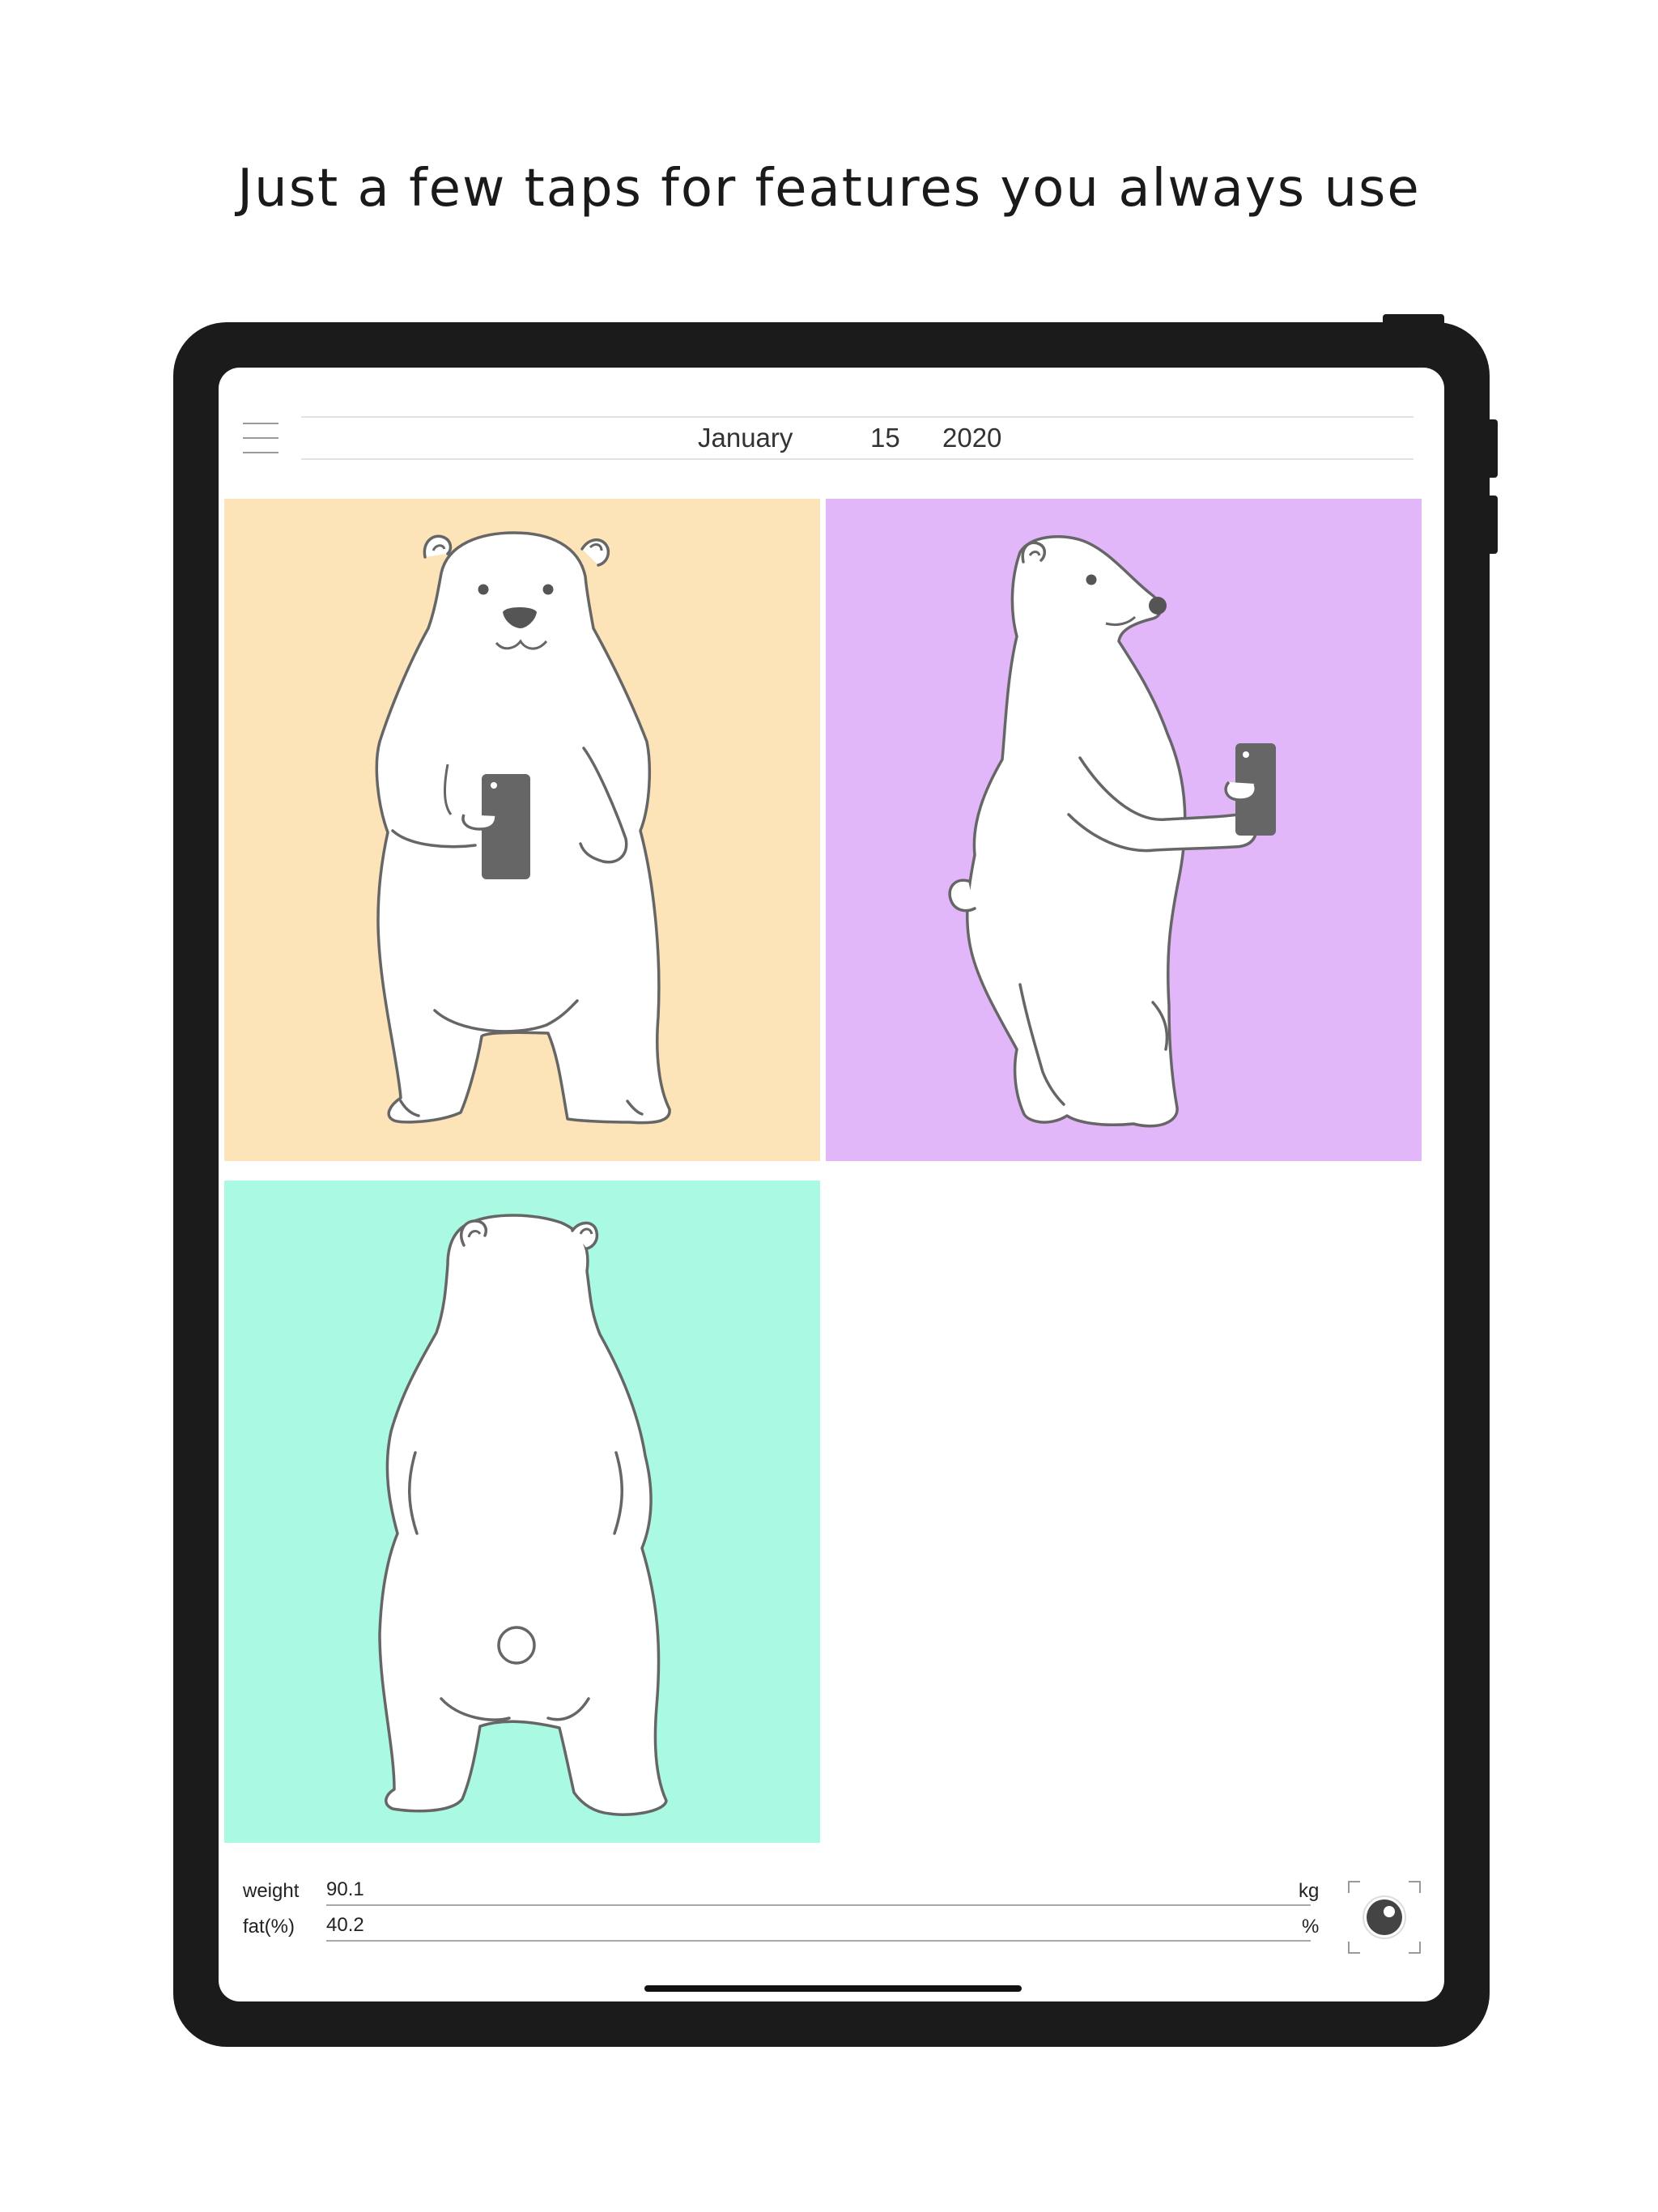 The image size is (1658, 2212). Describe the element at coordinates (1384, 1917) in the screenshot. I see `camera-capture-icon` at that location.